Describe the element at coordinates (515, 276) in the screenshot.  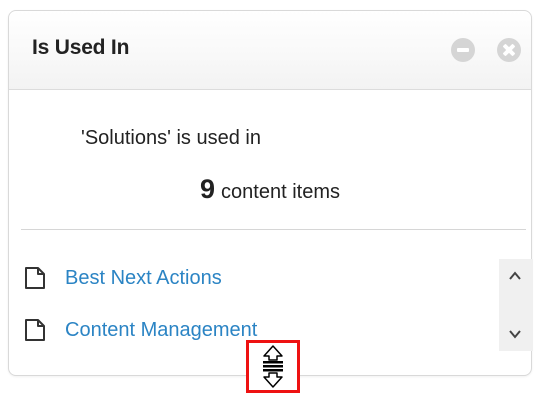
I see `chevron-up-icon` at that location.